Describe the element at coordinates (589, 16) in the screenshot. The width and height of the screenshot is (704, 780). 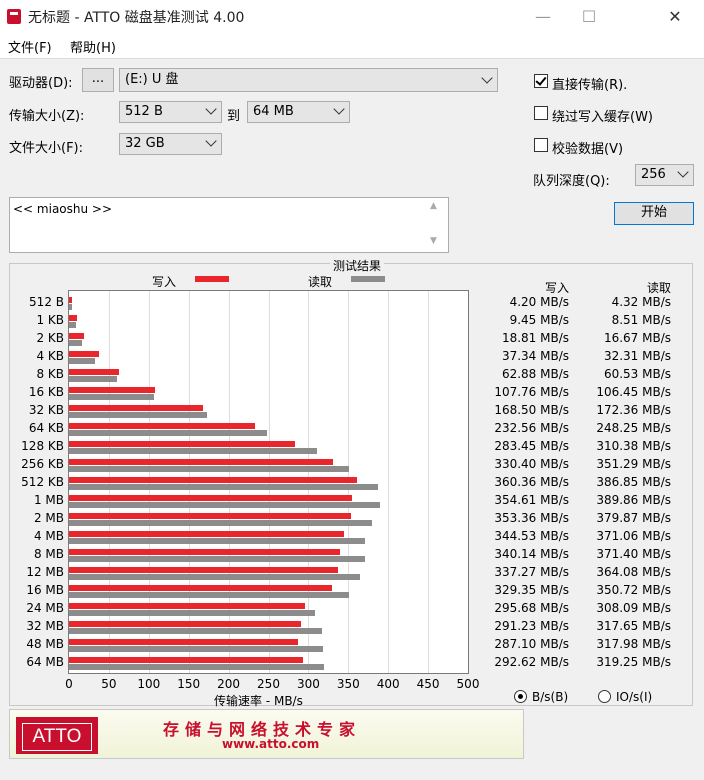
I see `maximize-button: ☐` at that location.